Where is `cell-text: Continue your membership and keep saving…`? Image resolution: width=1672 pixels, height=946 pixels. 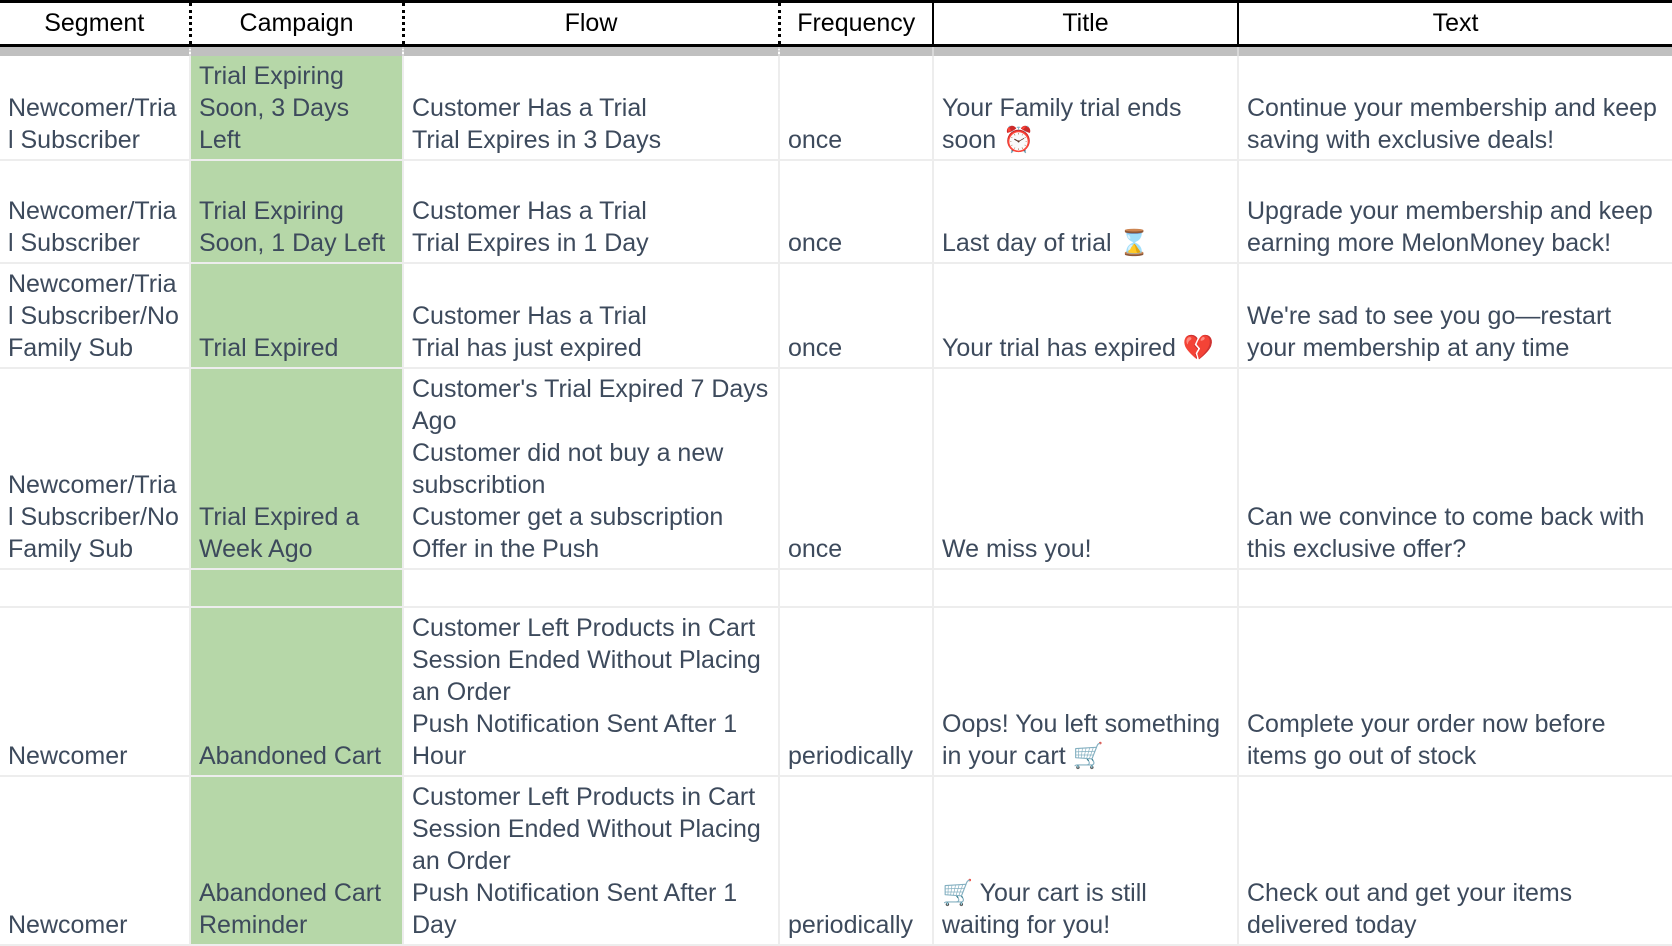
cell-text: Continue your membership and keep saving… is located at coordinates (1455, 108).